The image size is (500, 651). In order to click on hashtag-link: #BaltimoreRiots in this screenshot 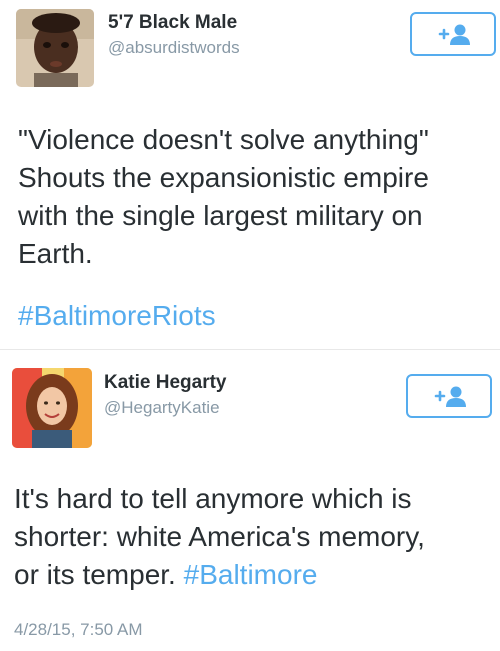, I will do `click(117, 316)`.